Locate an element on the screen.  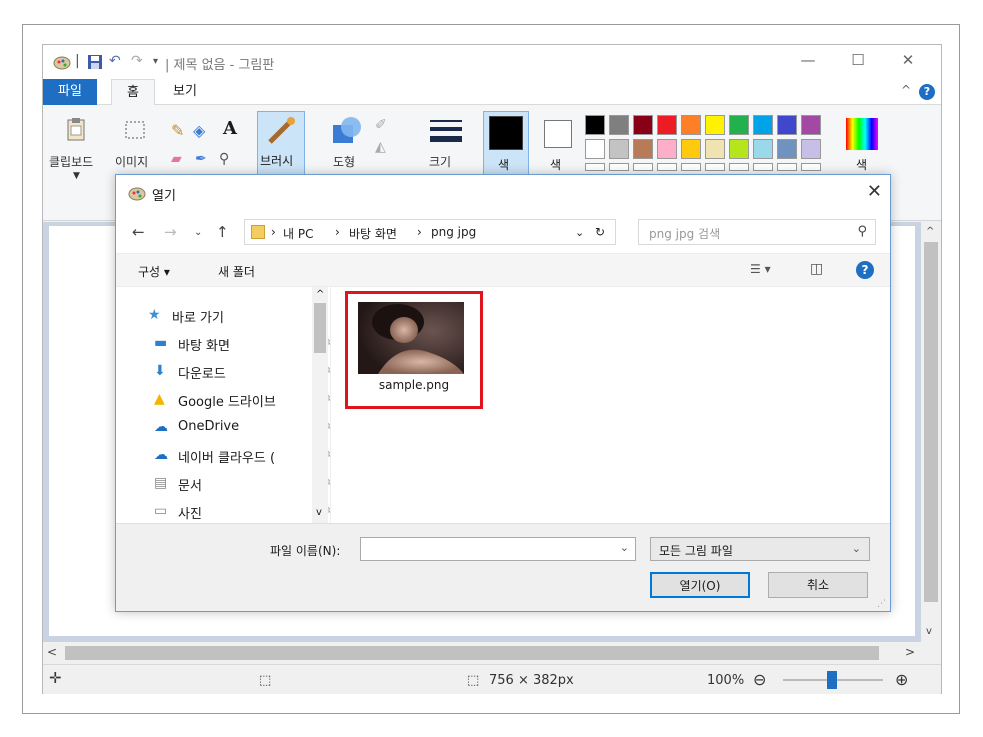
pencil-icon: ✎ is located at coordinates (177, 130).